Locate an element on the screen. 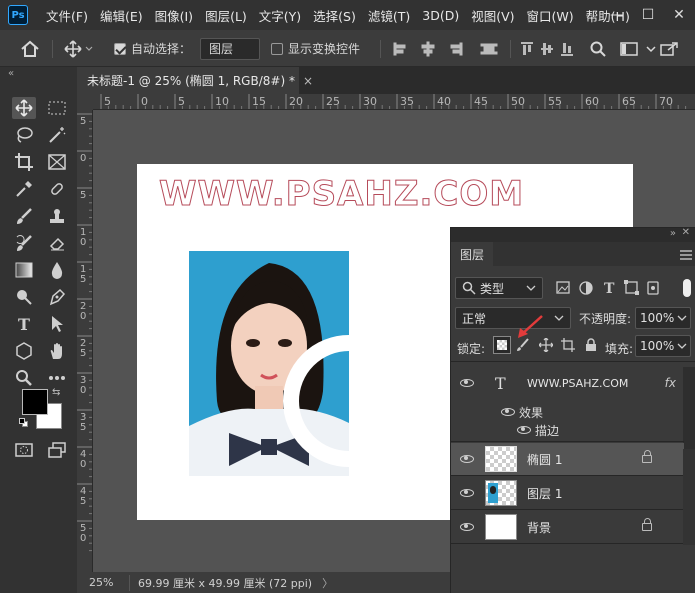 The height and width of the screenshot is (593, 695). layer-thumbnail is located at coordinates (501, 493).